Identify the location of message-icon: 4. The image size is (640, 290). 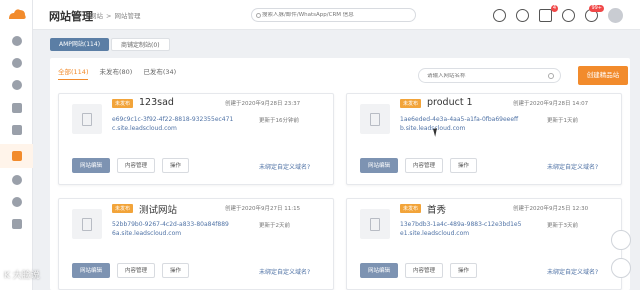
(548, 13).